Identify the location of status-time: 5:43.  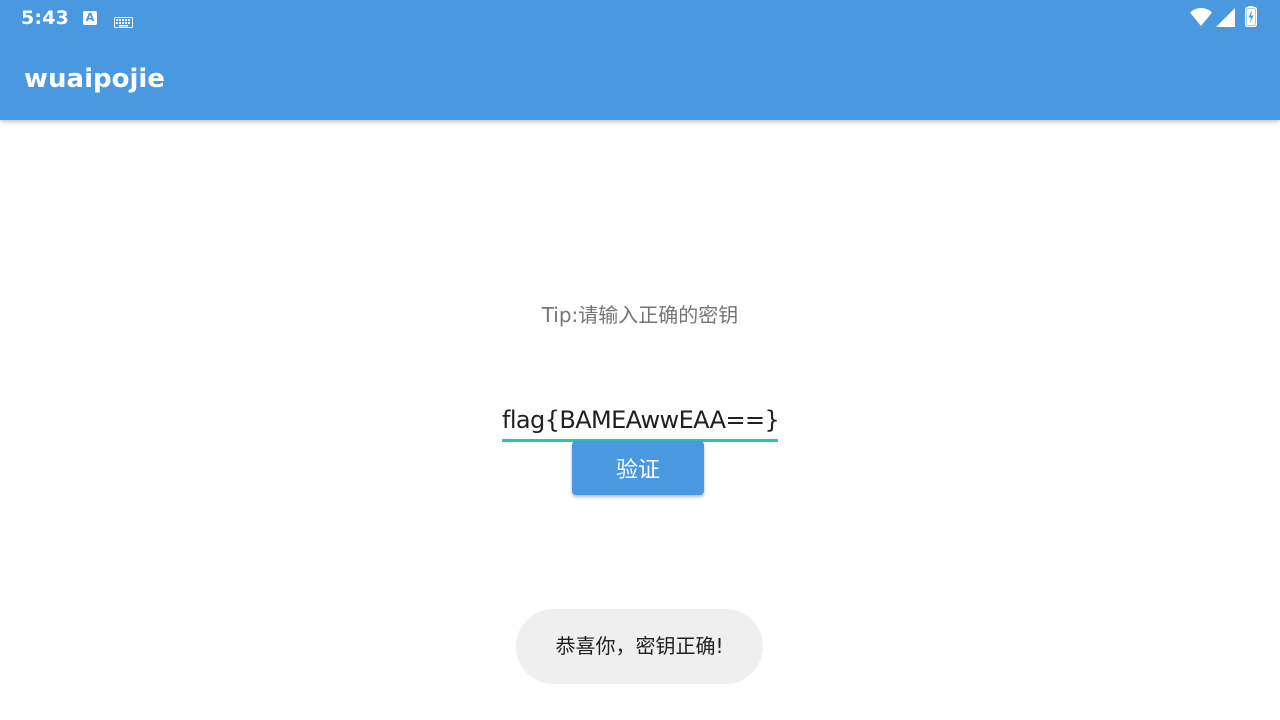
(45, 18).